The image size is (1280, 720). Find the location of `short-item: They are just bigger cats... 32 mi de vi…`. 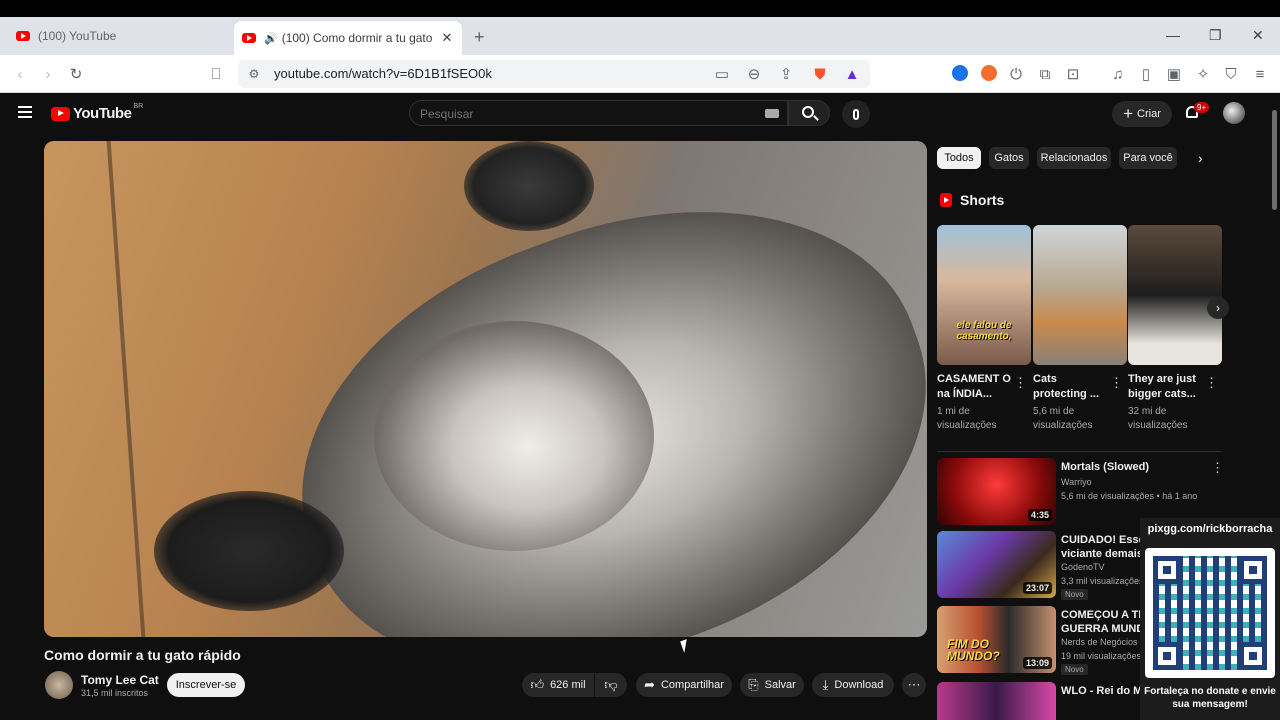

short-item: They are just bigger cats... 32 mi de vi… is located at coordinates (1175, 329).